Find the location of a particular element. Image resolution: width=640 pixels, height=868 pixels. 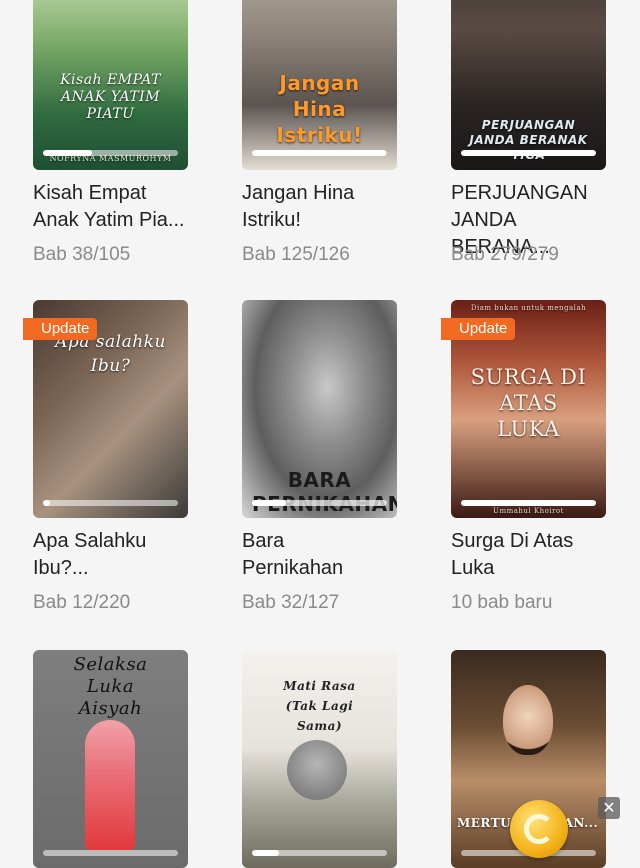

book-title-line: Istriku! is located at coordinates (271, 220).